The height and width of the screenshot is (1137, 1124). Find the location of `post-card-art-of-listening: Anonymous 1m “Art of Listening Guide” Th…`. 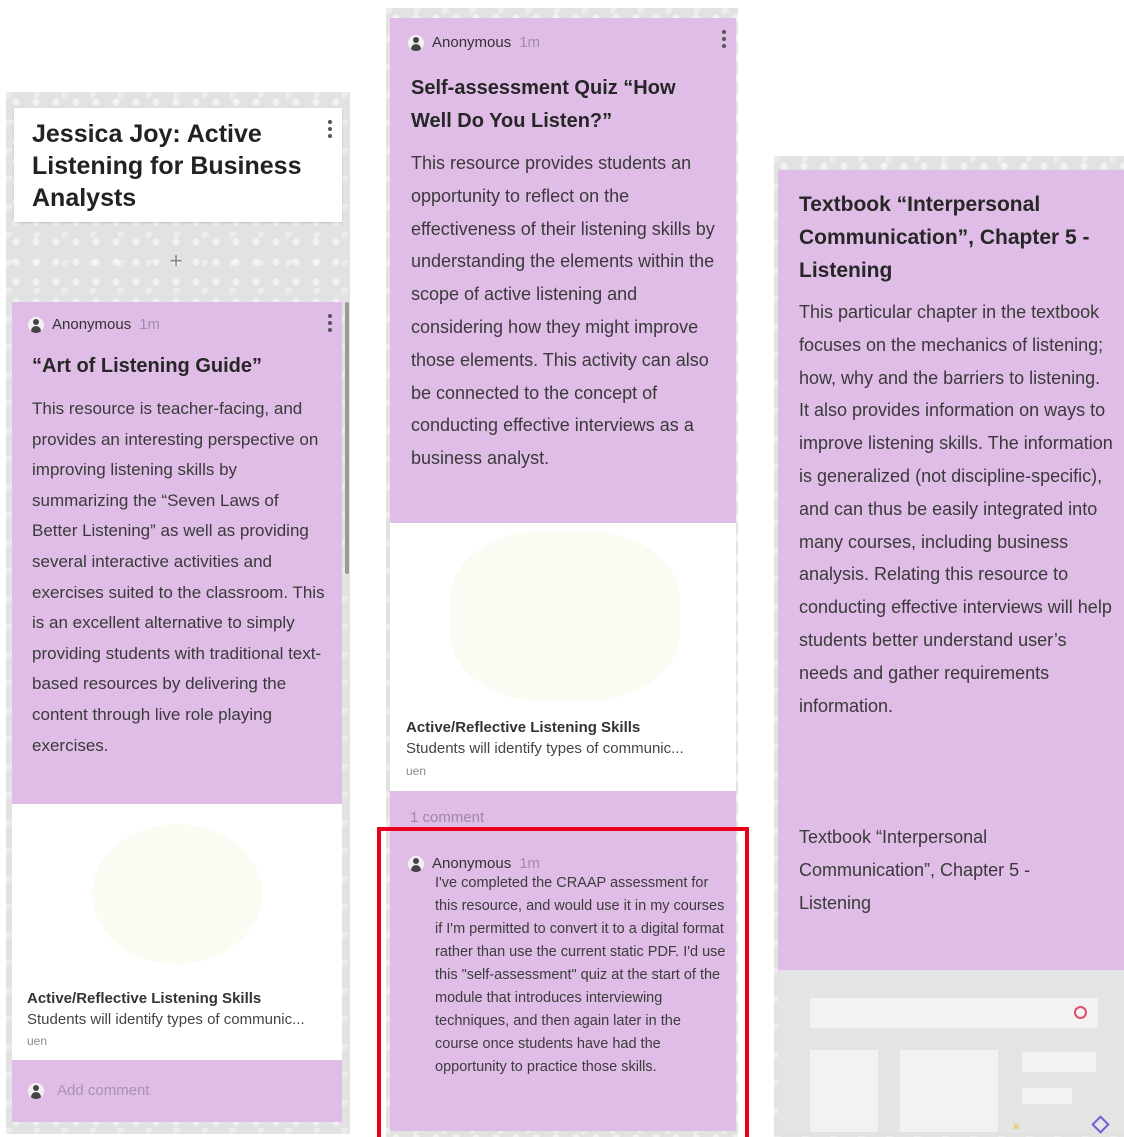

post-card-art-of-listening: Anonymous 1m “Art of Listening Guide” Th… is located at coordinates (177, 553).